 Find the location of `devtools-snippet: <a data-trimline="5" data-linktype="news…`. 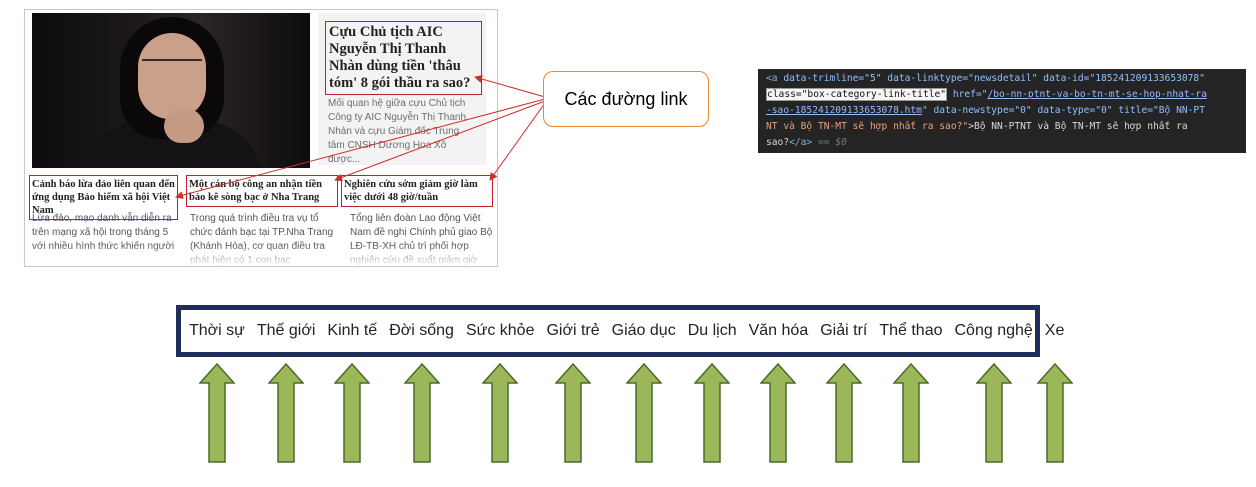

devtools-snippet: <a data-trimline="5" data-linktype="news… is located at coordinates (1002, 111).